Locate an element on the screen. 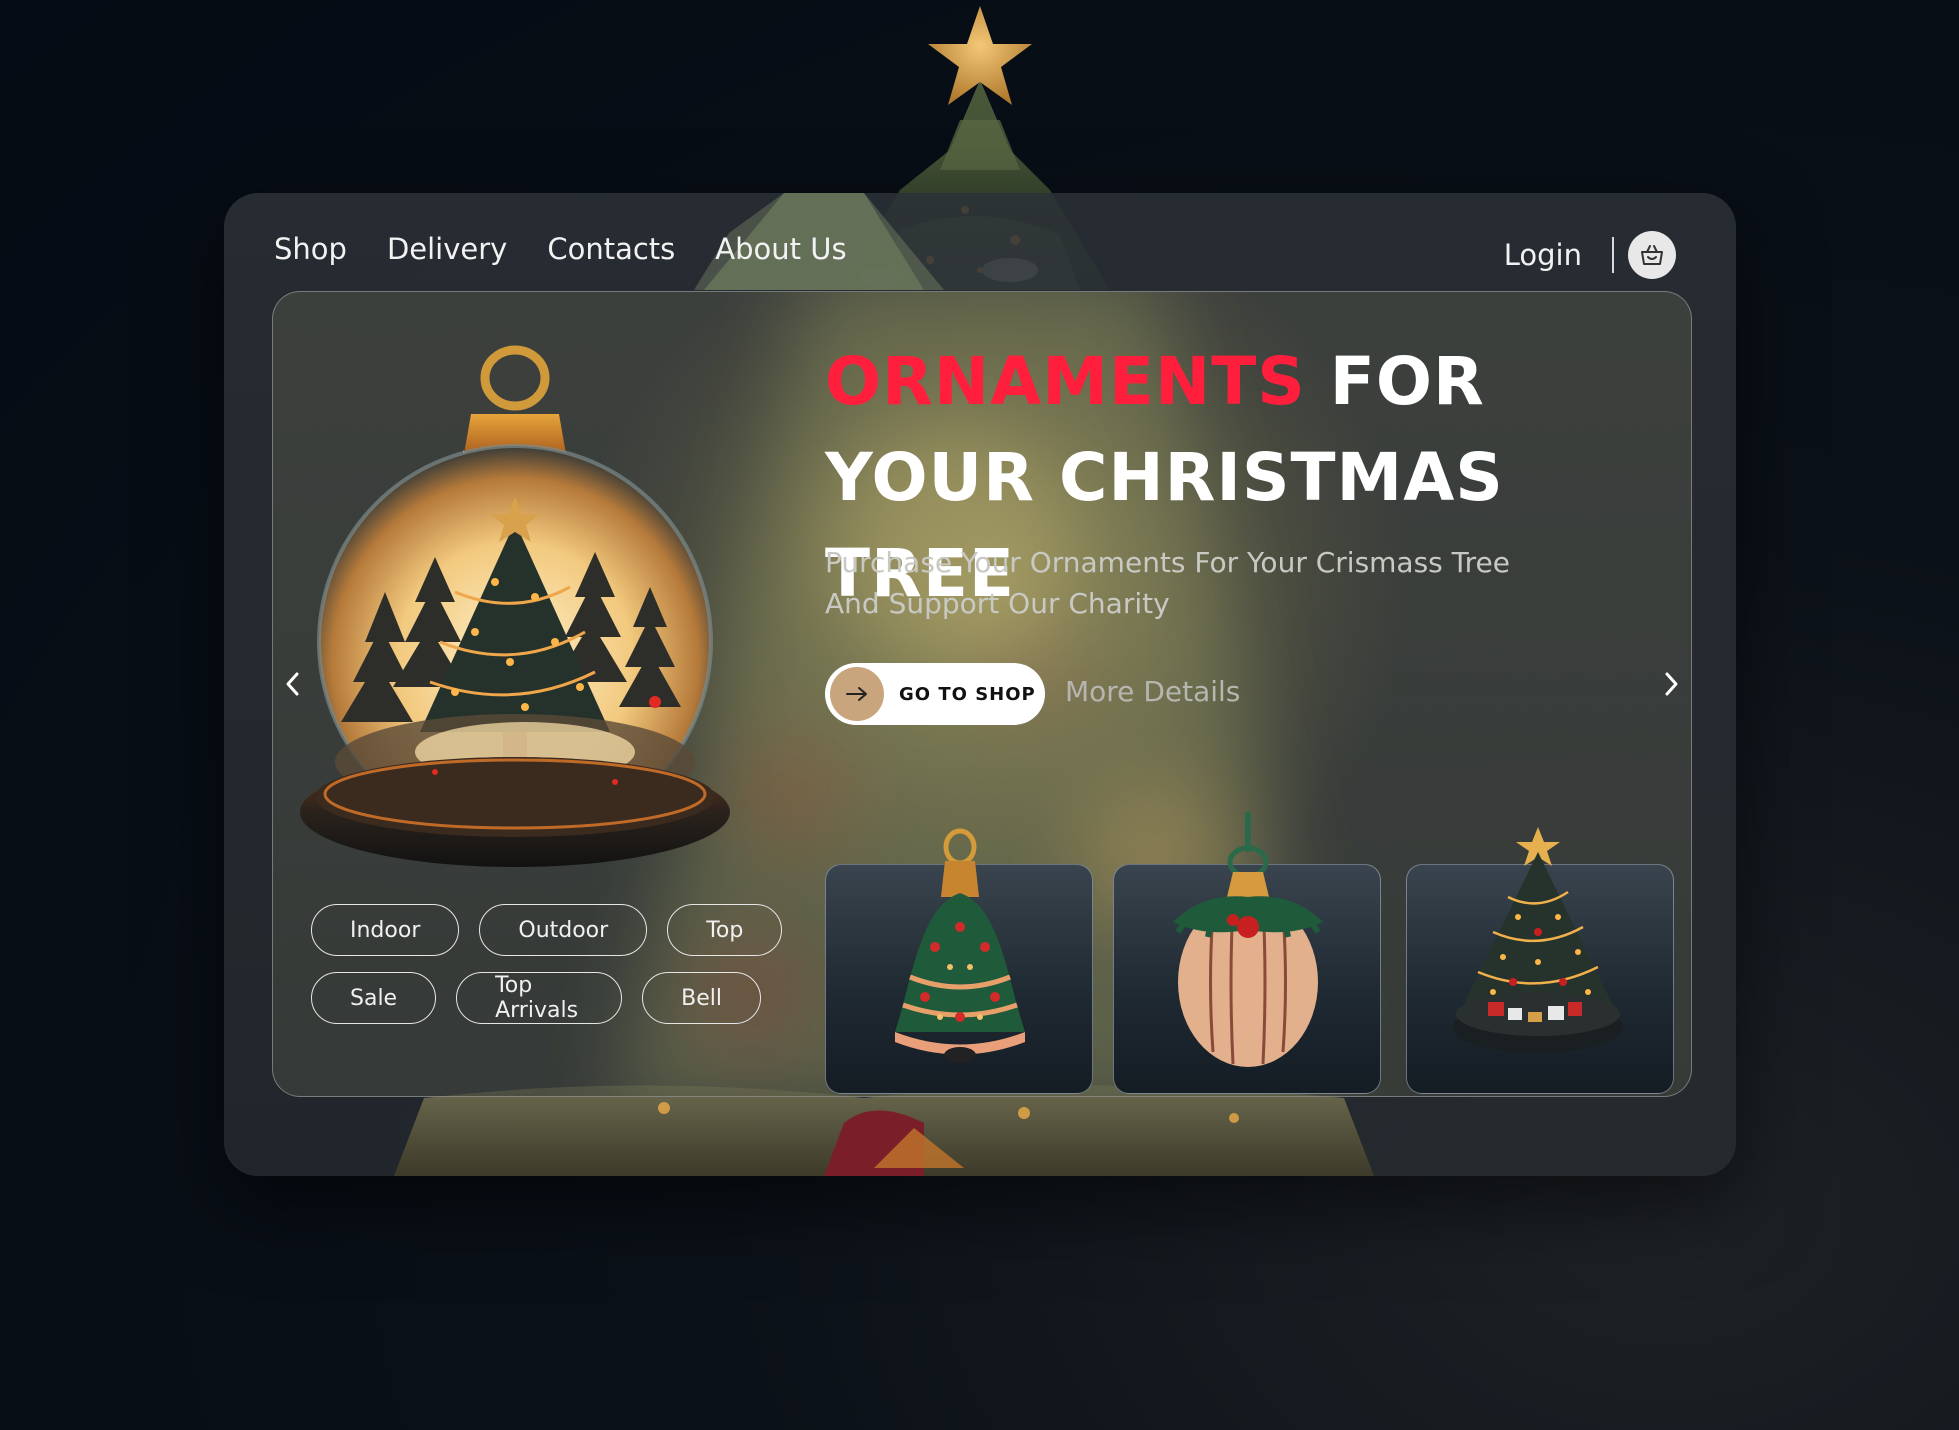  snow-globe-image is located at coordinates (515, 606).